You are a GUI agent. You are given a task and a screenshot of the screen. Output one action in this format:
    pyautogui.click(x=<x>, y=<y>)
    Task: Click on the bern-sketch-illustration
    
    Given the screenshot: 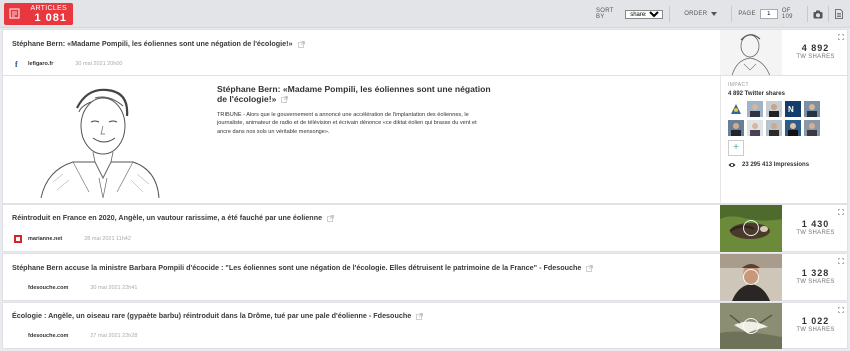 What is the action you would take?
    pyautogui.click(x=98, y=140)
    